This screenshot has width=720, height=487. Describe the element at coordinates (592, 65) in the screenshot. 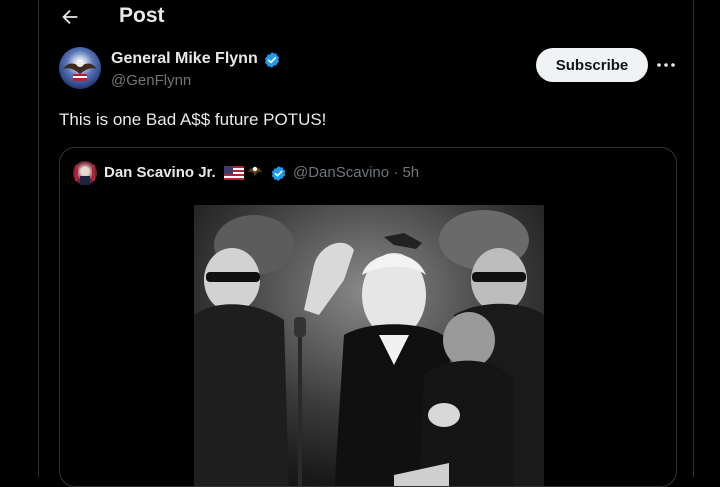

I see `subscribe-button: Subscribe` at that location.